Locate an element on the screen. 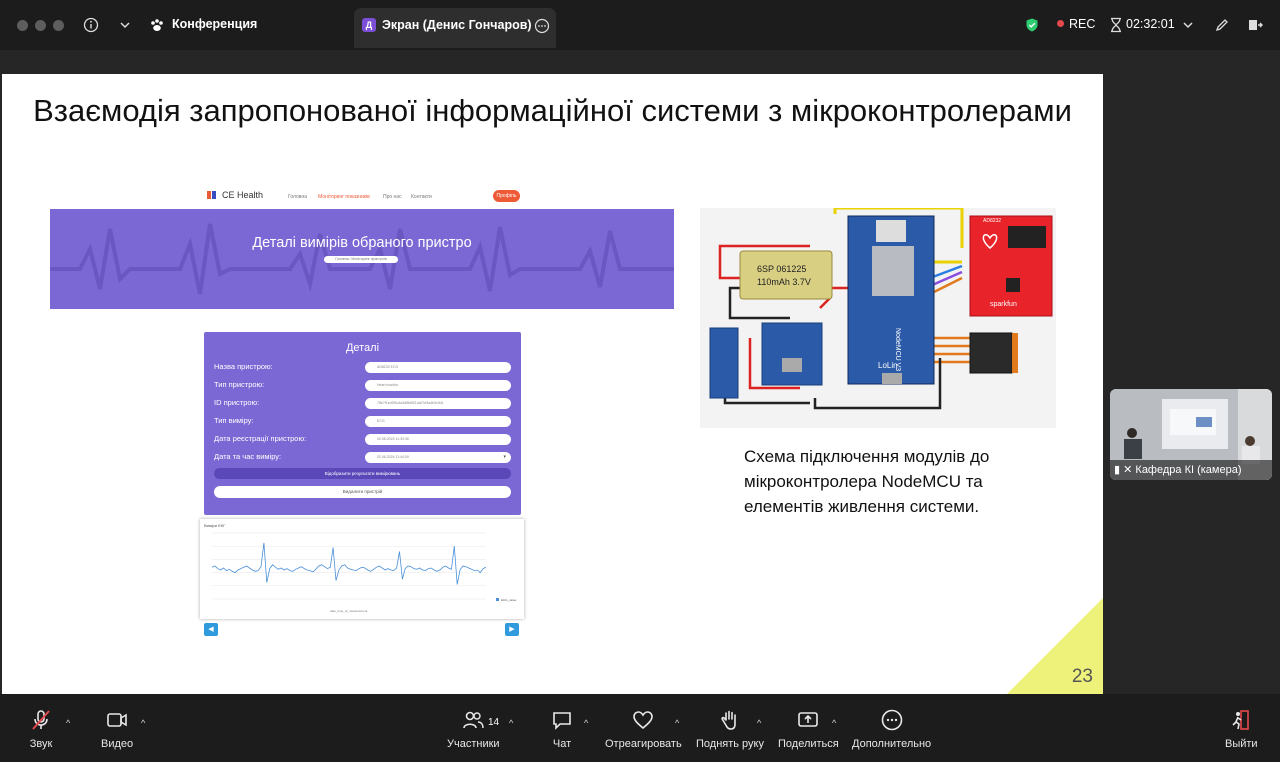 Image resolution: width=1280 pixels, height=762 pixels. legend-label: ECG_value is located at coordinates (509, 600).